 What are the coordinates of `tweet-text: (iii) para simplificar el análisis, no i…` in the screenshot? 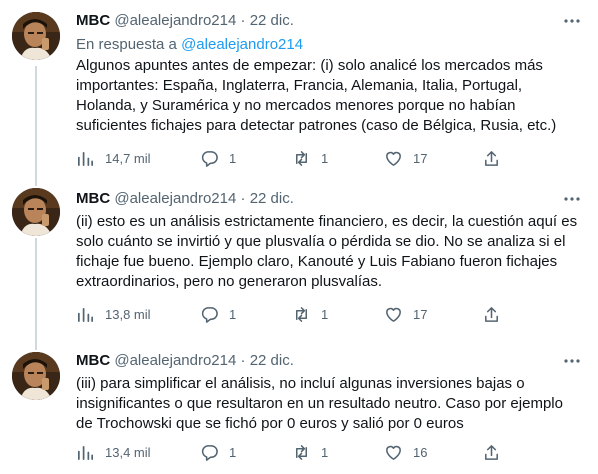 It's located at (319, 403).